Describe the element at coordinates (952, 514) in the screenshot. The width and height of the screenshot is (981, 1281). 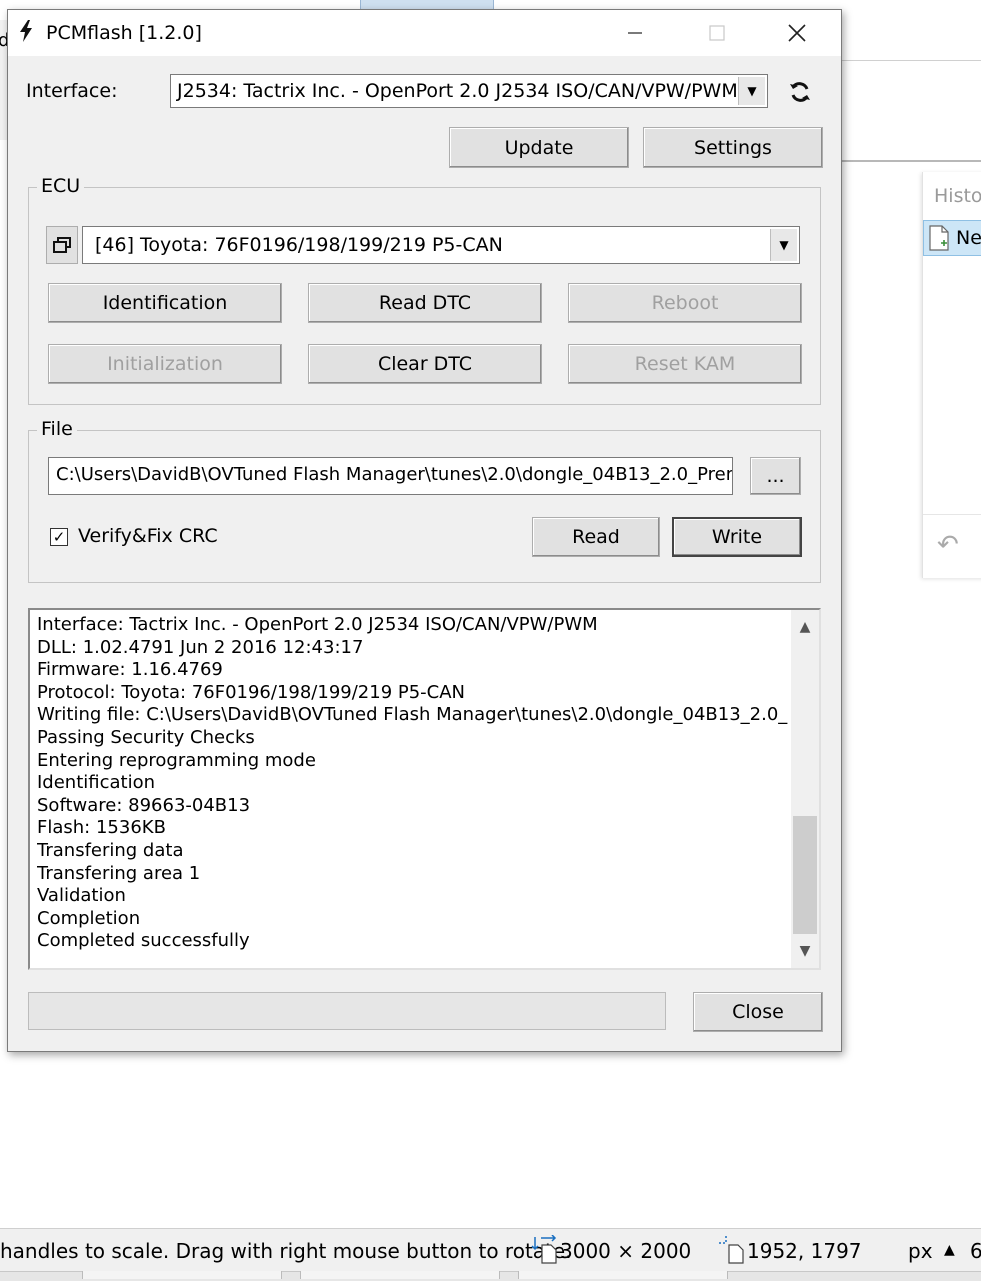
I see `history-divider` at that location.